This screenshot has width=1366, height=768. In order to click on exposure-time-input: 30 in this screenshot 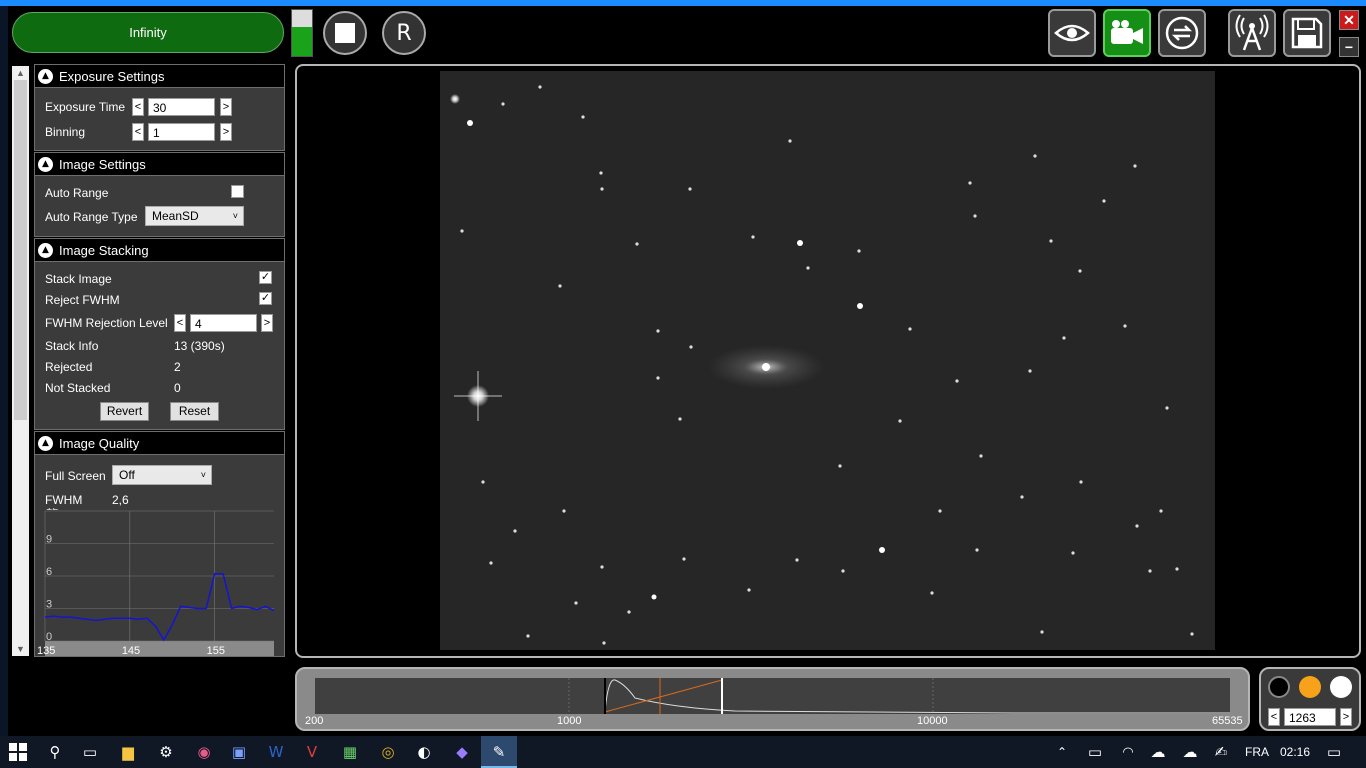, I will do `click(181, 107)`.